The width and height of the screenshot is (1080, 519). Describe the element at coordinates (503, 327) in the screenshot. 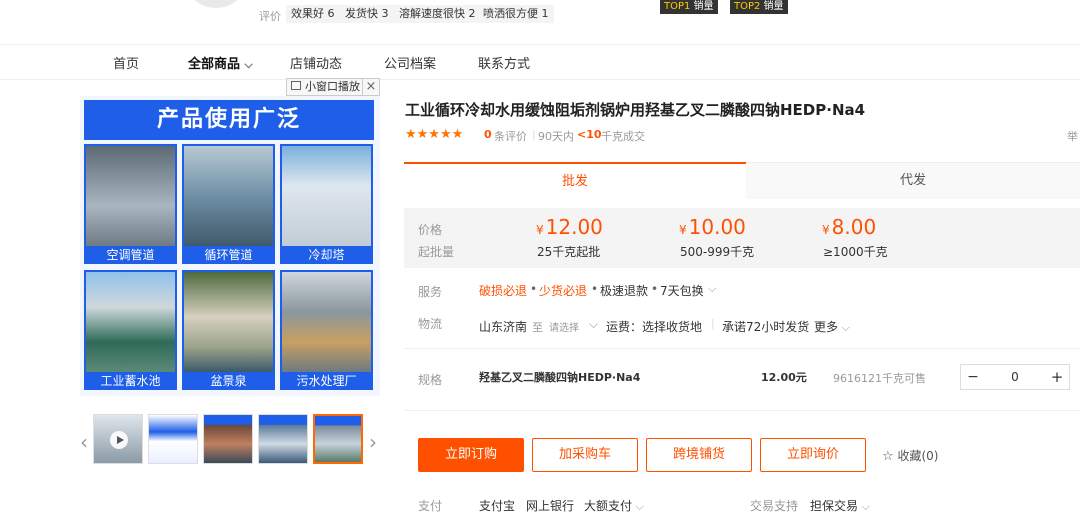

I see `ship-from: 山东济南` at that location.